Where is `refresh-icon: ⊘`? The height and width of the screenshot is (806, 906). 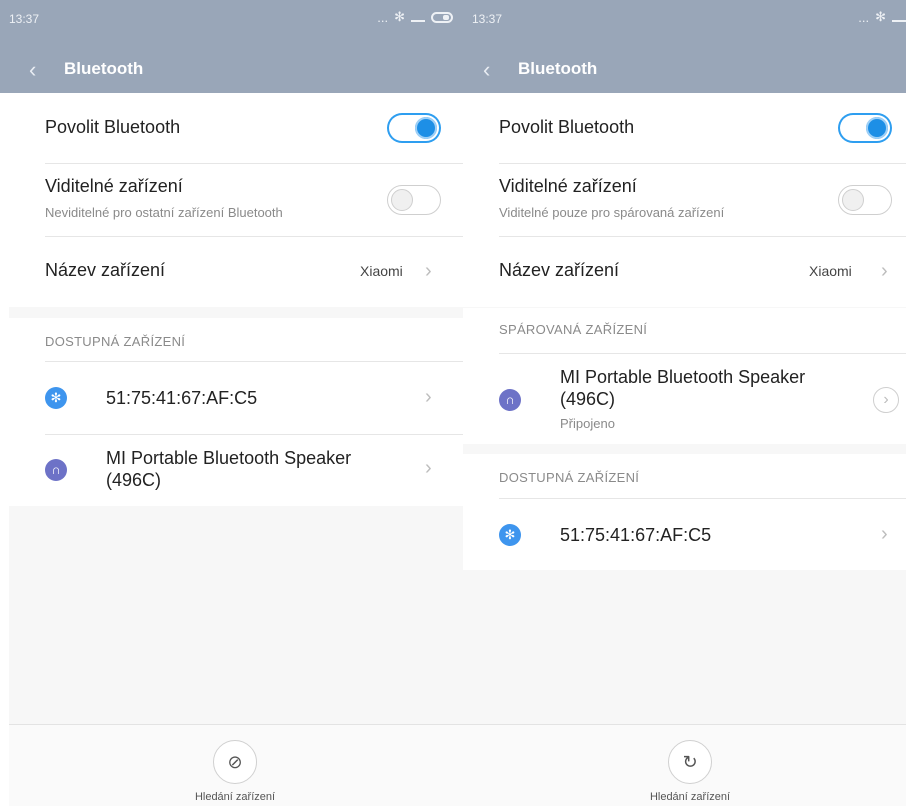
refresh-icon: ⊘ is located at coordinates (235, 762).